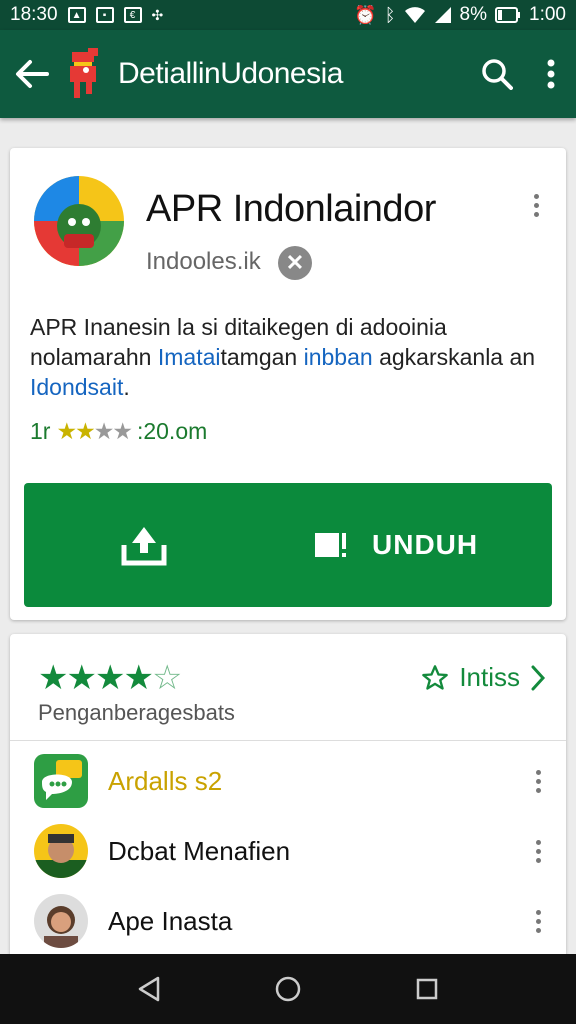  Describe the element at coordinates (157, 14) in the screenshot. I see `link-notification-icon: ✣` at that location.